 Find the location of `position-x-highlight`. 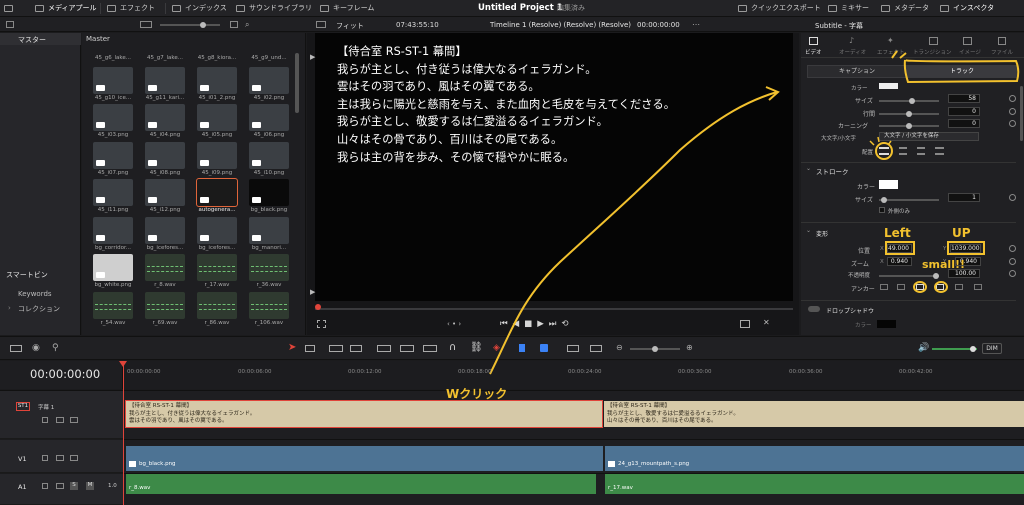

position-x-highlight is located at coordinates (900, 248).